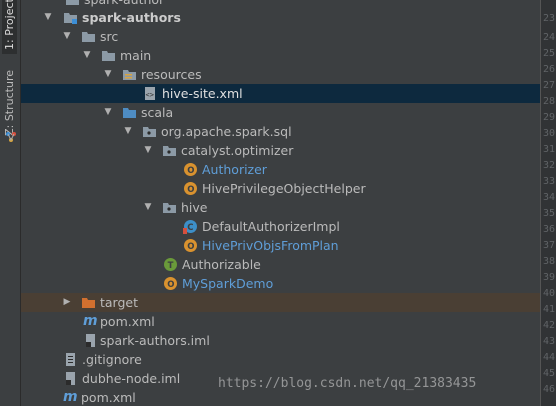 The width and height of the screenshot is (556, 406). I want to click on tree-item-label: spark-authors, so click(131, 17).